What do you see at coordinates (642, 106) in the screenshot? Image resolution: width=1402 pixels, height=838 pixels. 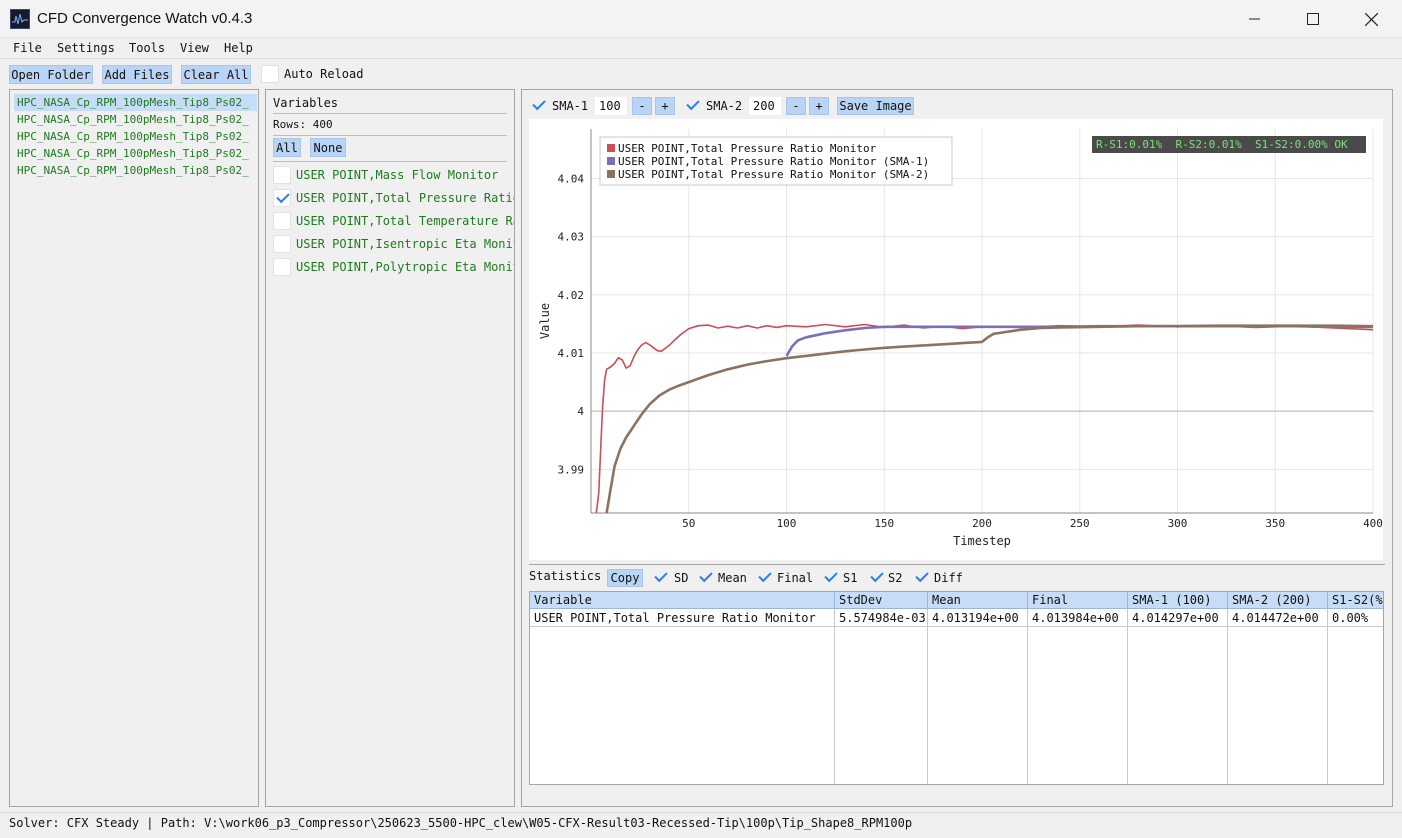 I see `sma1-decrease-button: -` at bounding box center [642, 106].